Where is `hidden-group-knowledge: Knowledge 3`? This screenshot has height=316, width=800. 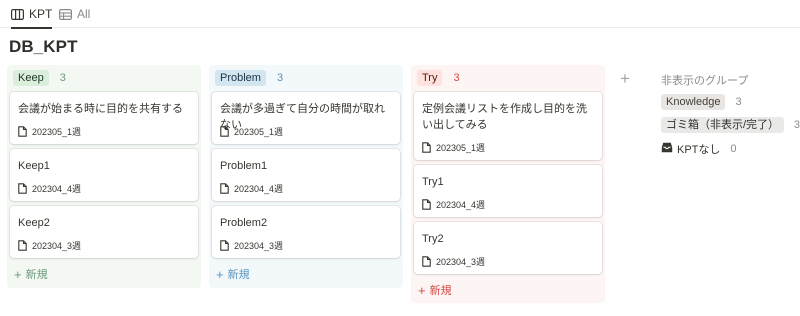 hidden-group-knowledge: Knowledge 3 is located at coordinates (701, 102).